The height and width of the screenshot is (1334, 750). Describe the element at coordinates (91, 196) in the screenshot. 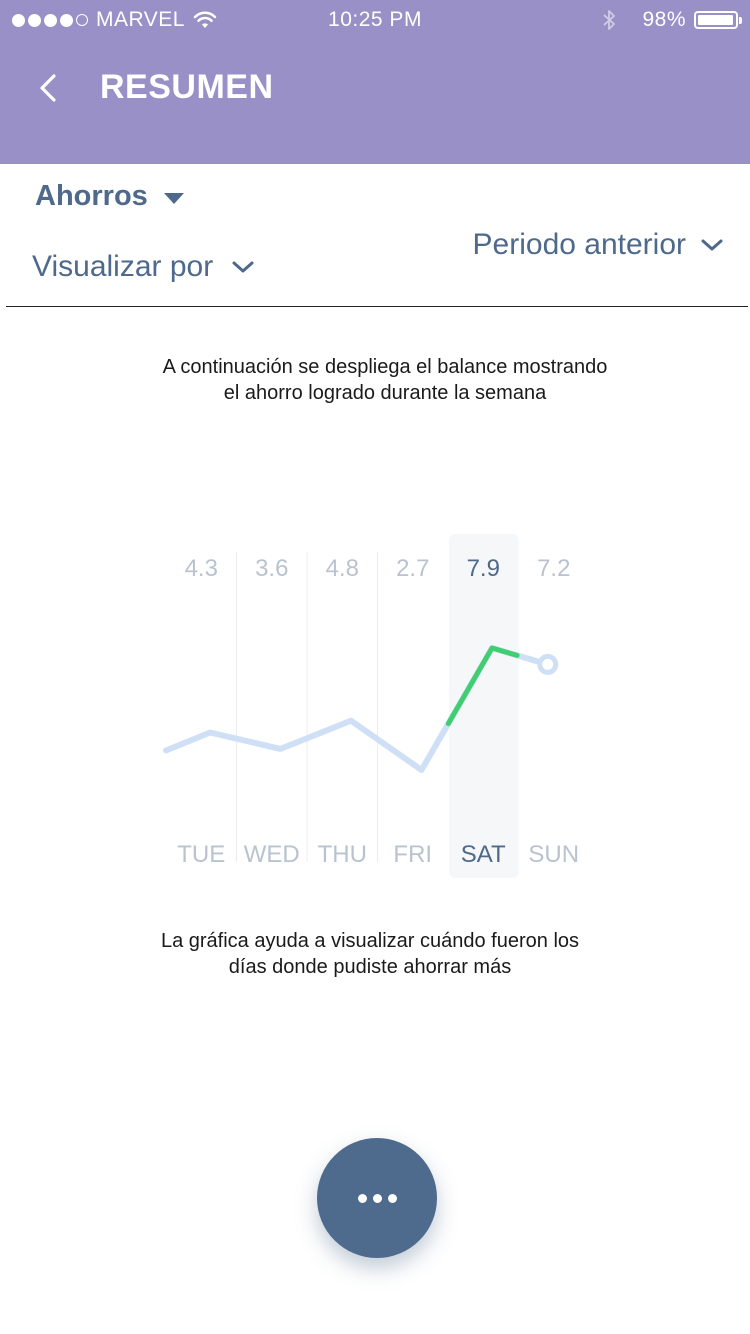

I see `category-label: Ahorros` at that location.